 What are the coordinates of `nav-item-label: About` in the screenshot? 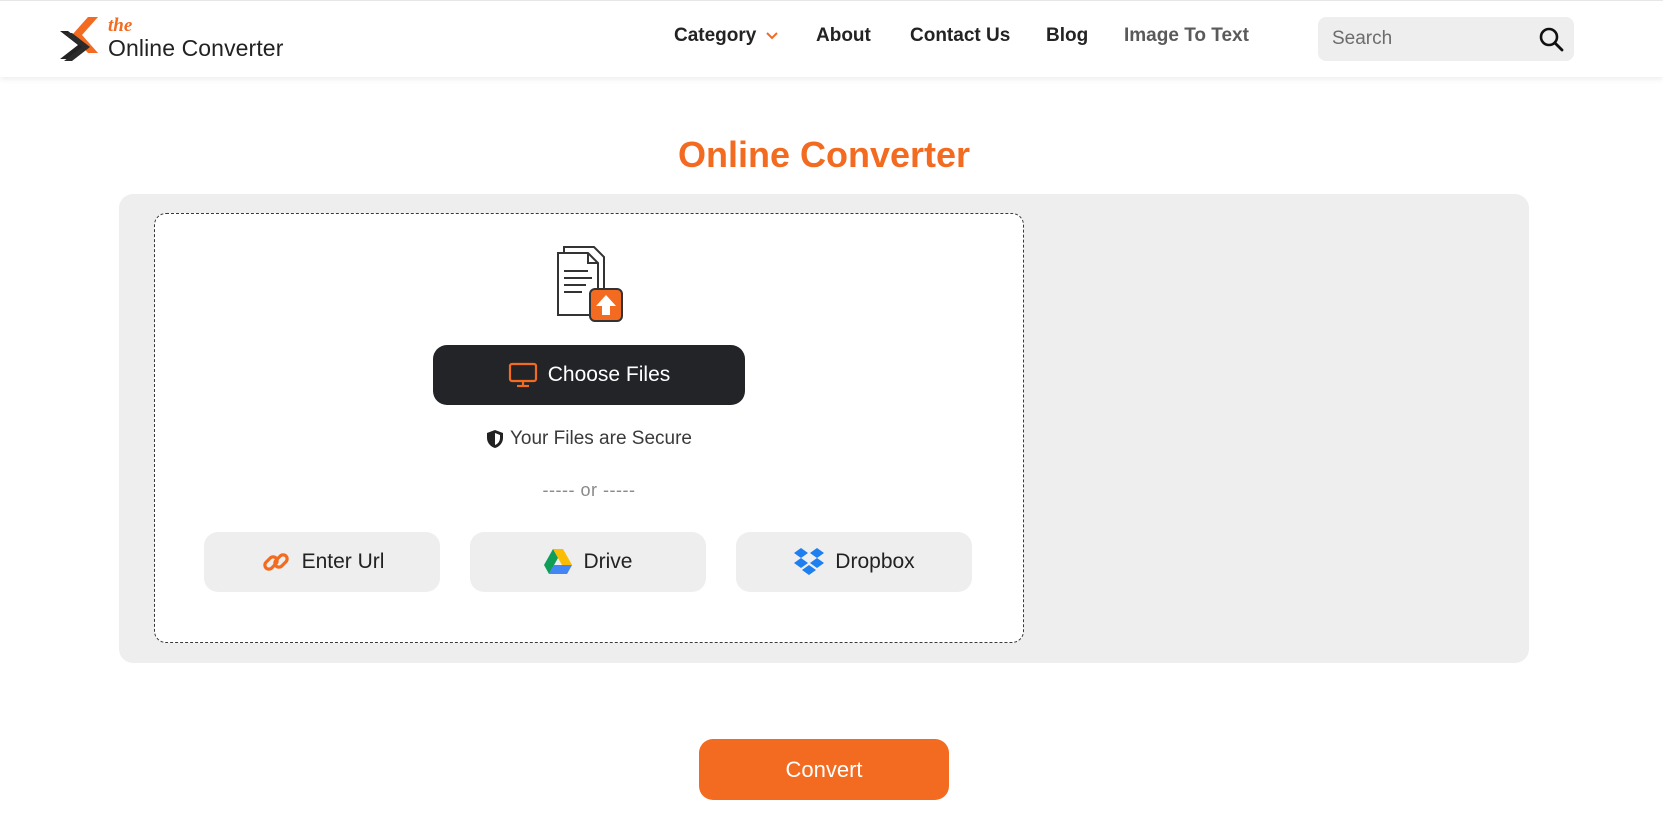 It's located at (843, 35).